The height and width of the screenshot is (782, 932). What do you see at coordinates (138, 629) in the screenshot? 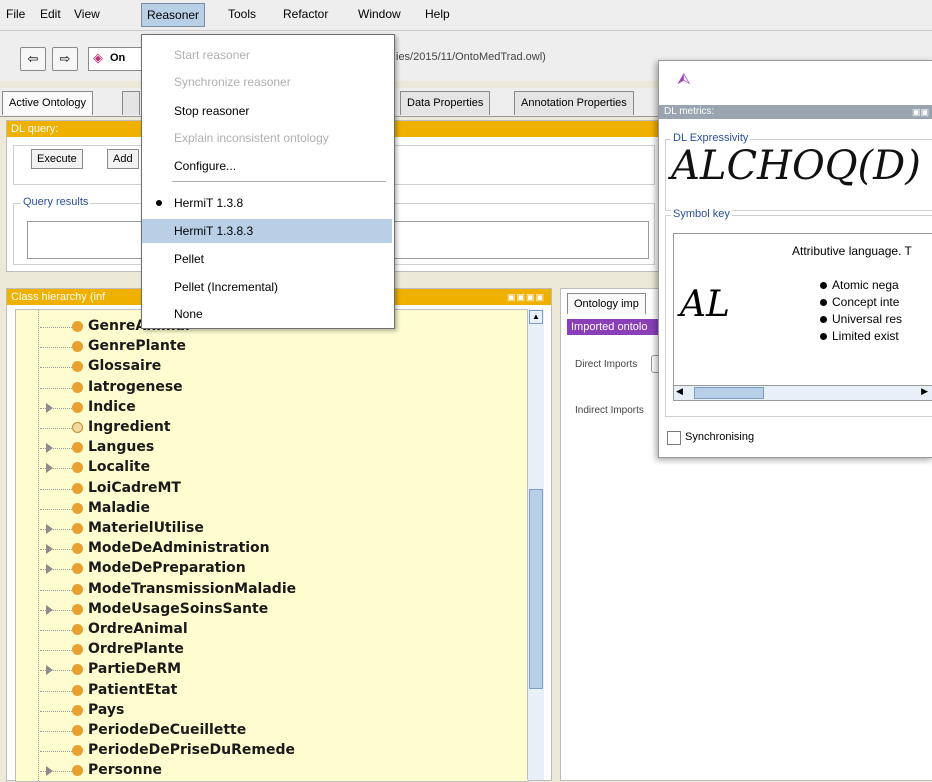
I see `class-label: OrdreAnimal` at bounding box center [138, 629].